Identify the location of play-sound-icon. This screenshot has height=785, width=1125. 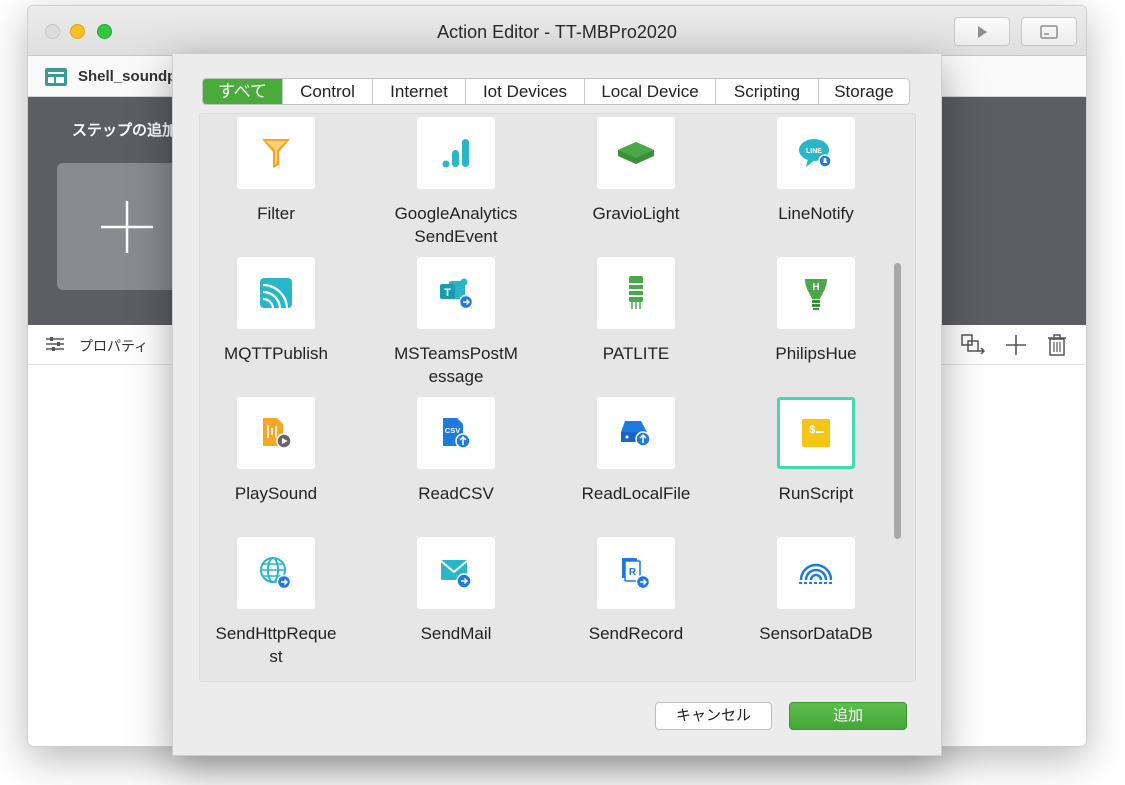
(277, 433).